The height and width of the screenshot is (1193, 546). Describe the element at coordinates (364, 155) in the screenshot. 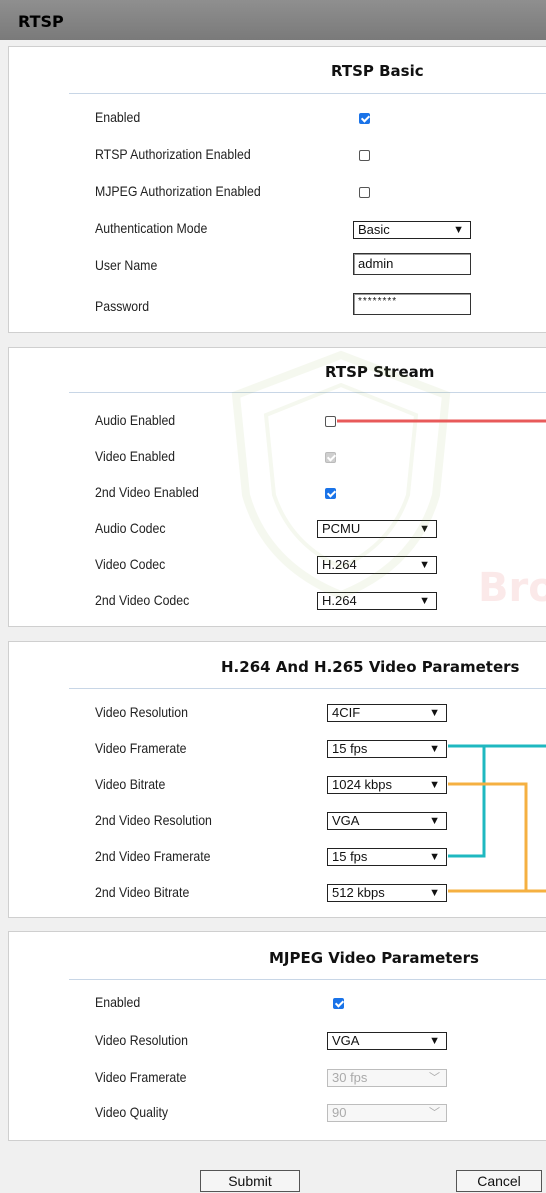

I see `rtsp-auth-checkbox` at that location.